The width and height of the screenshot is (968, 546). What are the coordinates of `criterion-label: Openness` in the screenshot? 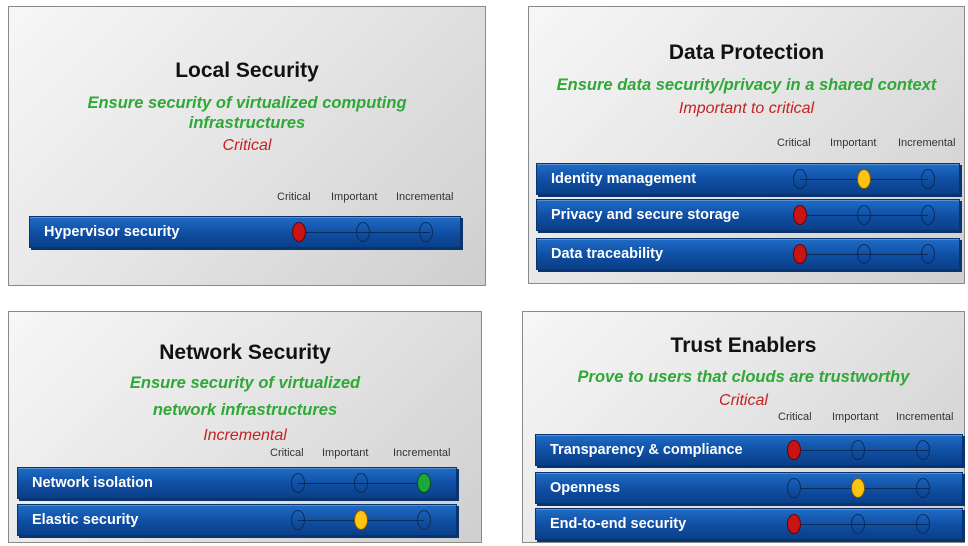 It's located at (585, 488).